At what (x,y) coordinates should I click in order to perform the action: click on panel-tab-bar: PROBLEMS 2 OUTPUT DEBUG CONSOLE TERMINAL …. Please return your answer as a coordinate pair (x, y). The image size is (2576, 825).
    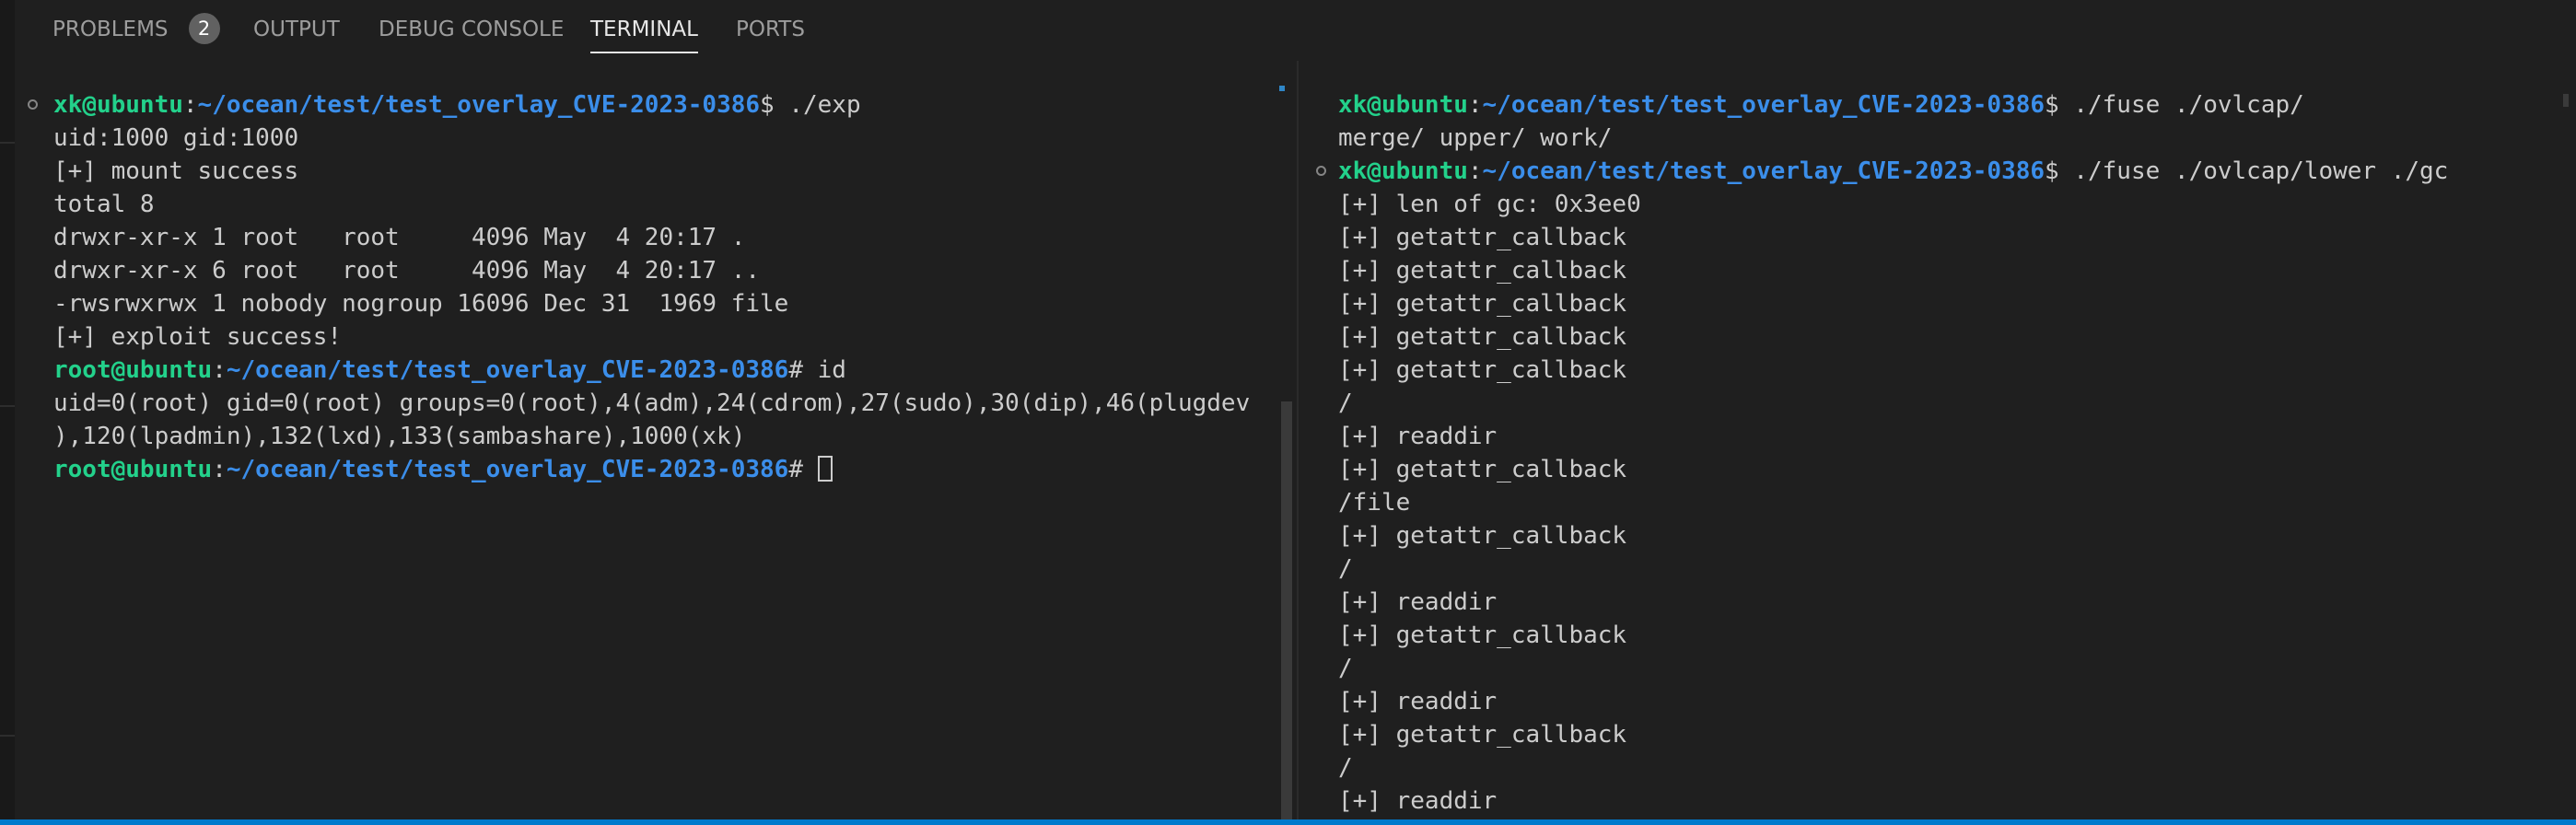
    Looking at the image, I should click on (1295, 29).